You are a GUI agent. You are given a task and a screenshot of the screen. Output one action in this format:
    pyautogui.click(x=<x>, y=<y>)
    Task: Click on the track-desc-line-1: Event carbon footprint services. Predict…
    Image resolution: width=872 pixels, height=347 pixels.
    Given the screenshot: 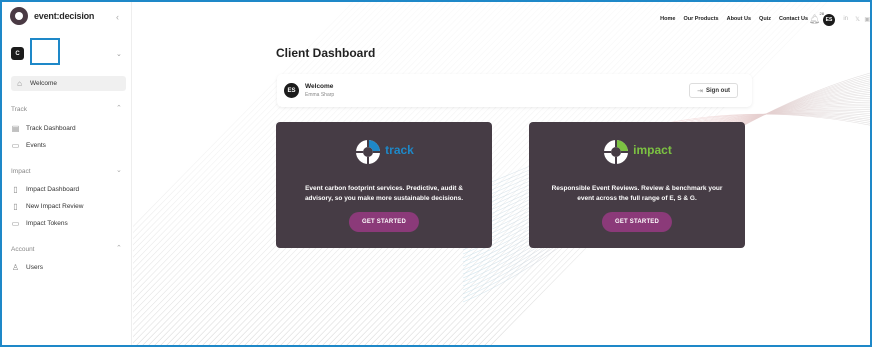 What is the action you would take?
    pyautogui.click(x=384, y=188)
    